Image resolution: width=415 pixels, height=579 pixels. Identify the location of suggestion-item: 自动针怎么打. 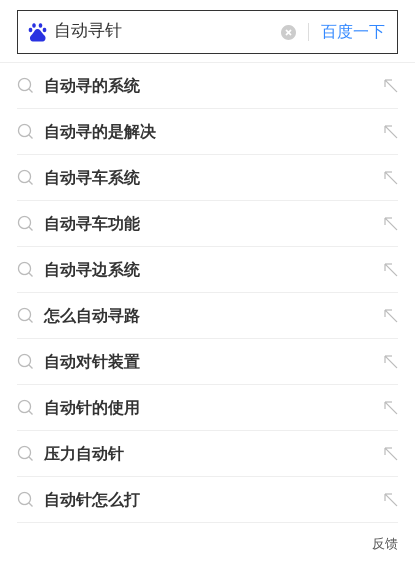
(209, 500).